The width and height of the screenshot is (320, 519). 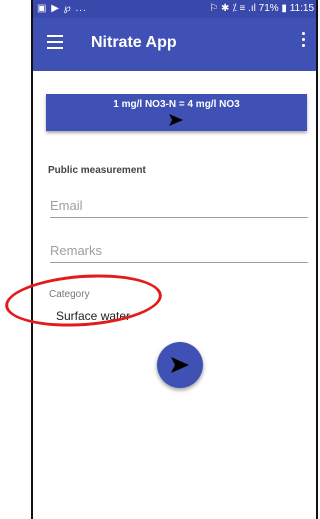 I want to click on send-icon, so click(x=180, y=365).